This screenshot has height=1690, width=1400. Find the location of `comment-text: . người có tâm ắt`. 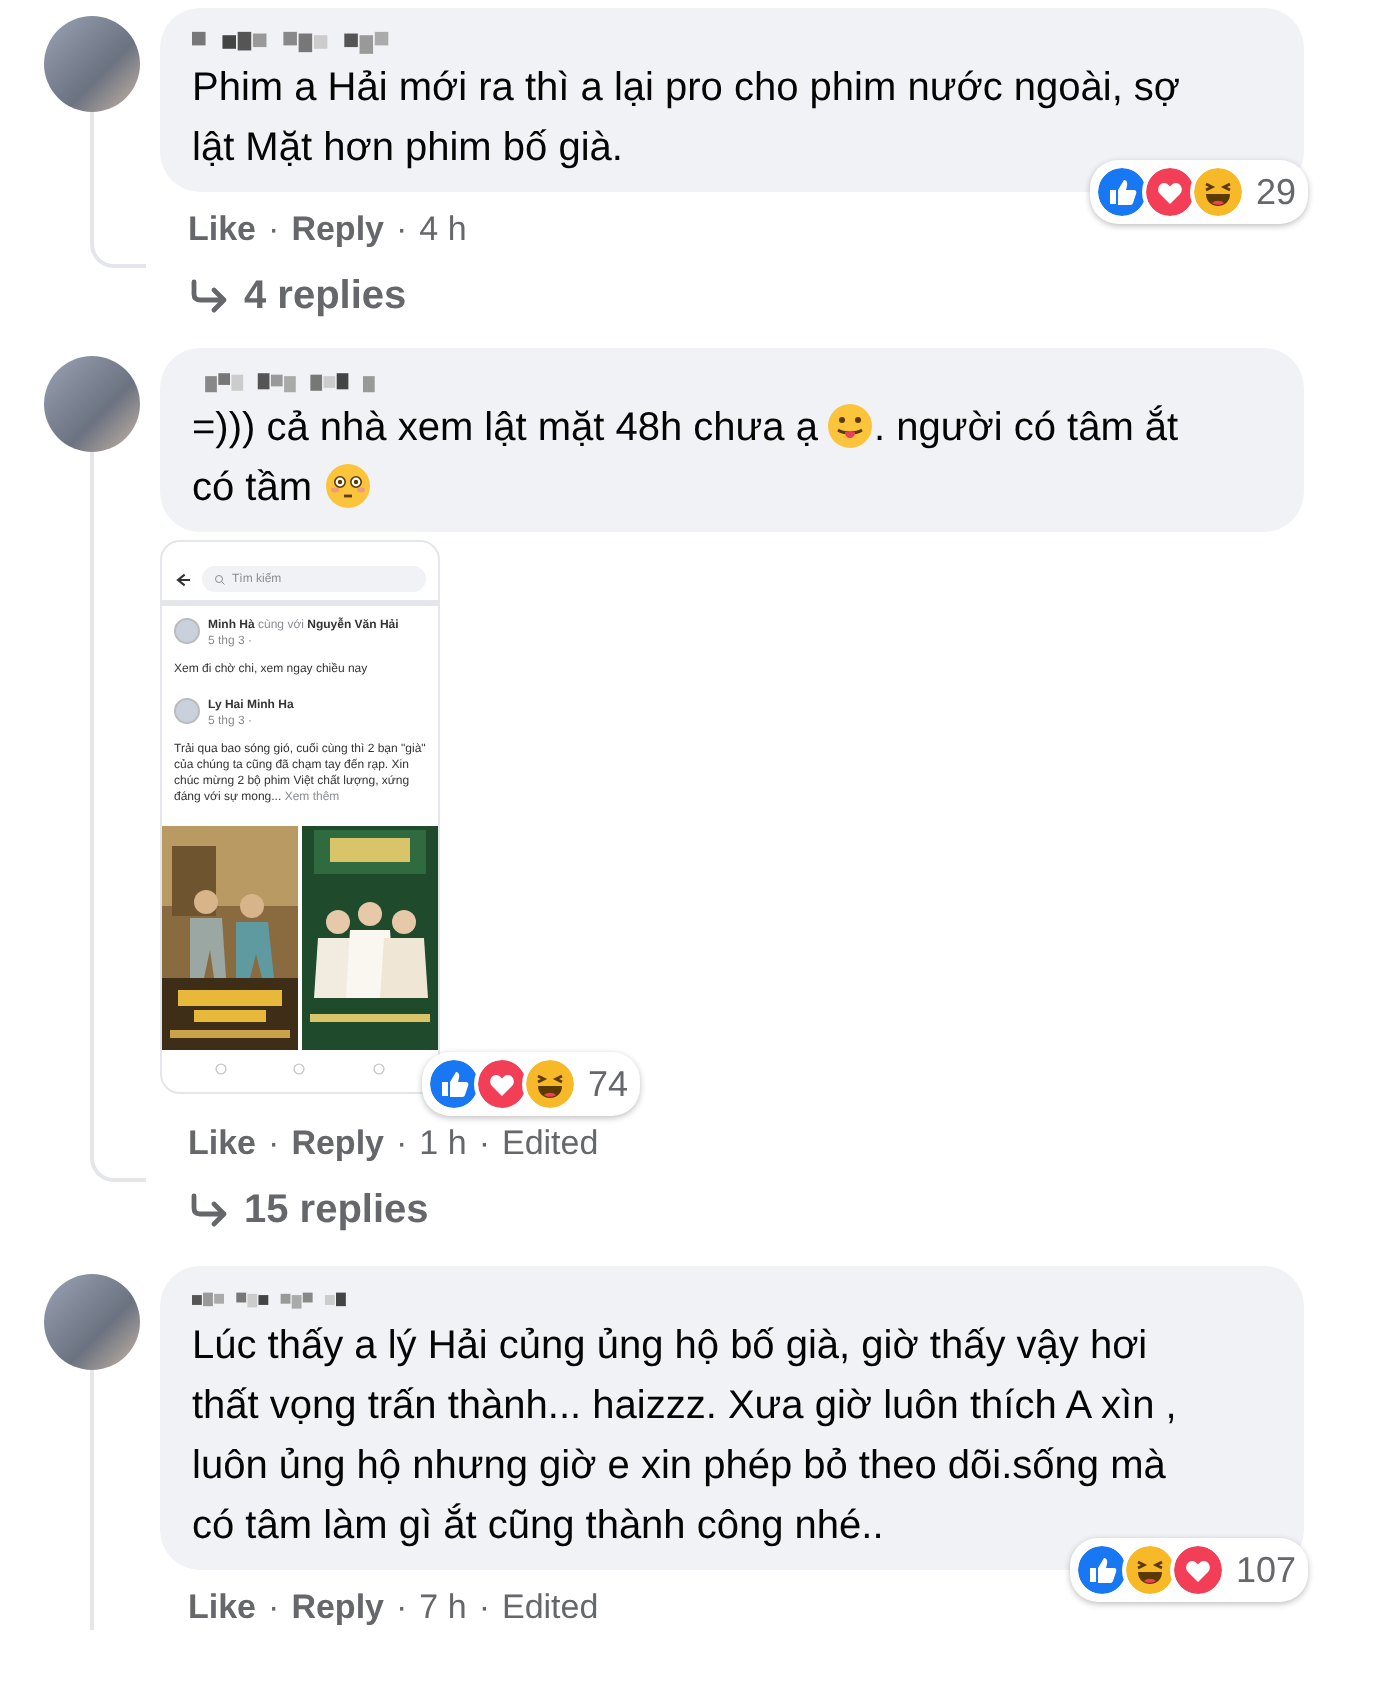

comment-text: . người có tâm ắt is located at coordinates (1026, 428).